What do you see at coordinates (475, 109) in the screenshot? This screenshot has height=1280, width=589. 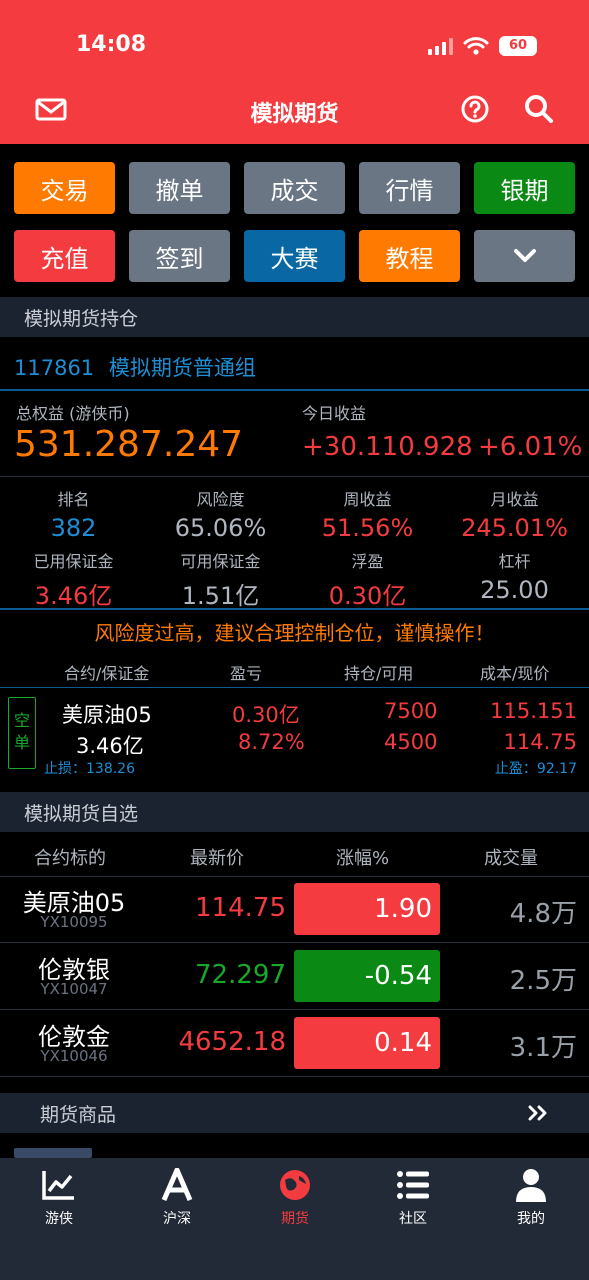 I see `help-icon` at bounding box center [475, 109].